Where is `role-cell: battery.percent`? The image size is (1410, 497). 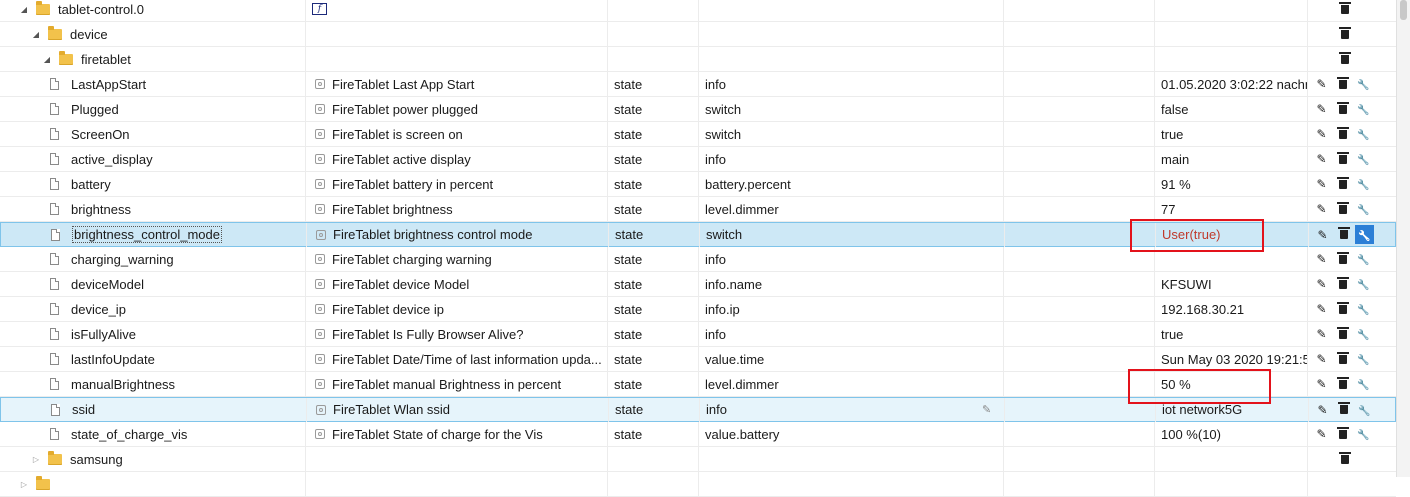
role-cell: battery.percent is located at coordinates (748, 184).